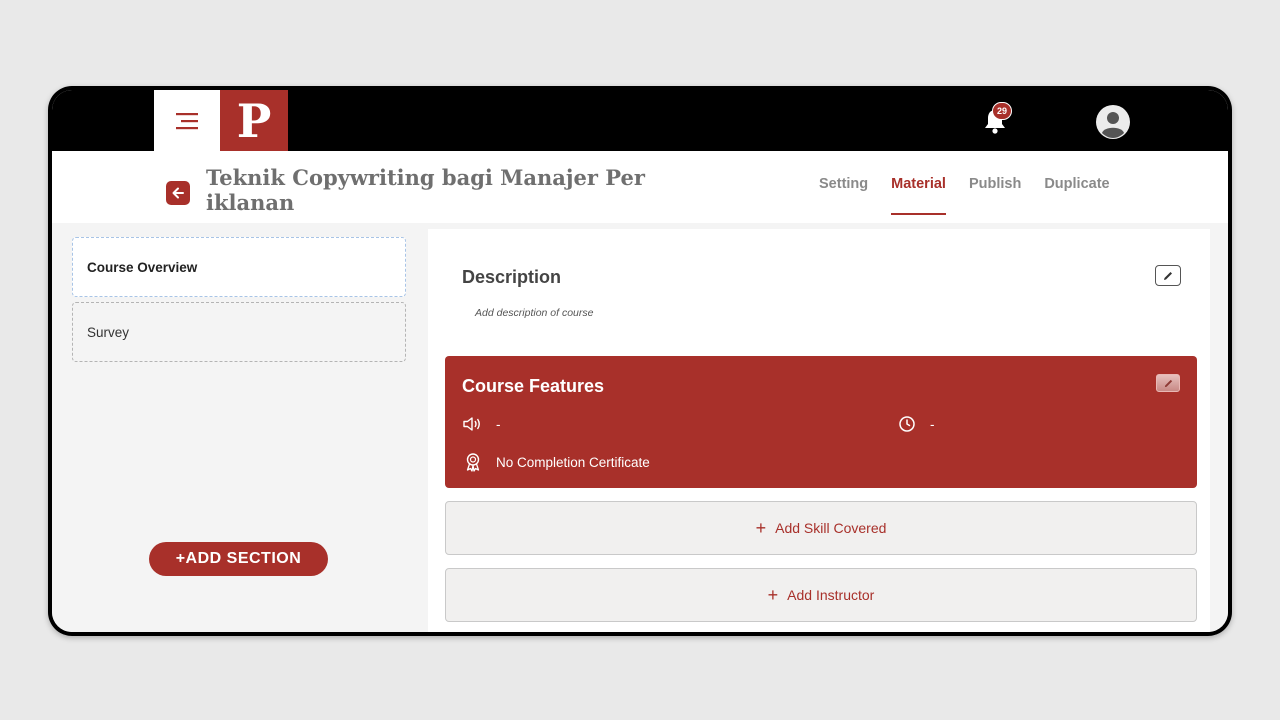  Describe the element at coordinates (1076, 194) in the screenshot. I see `tab-duplicate: Duplicate` at that location.